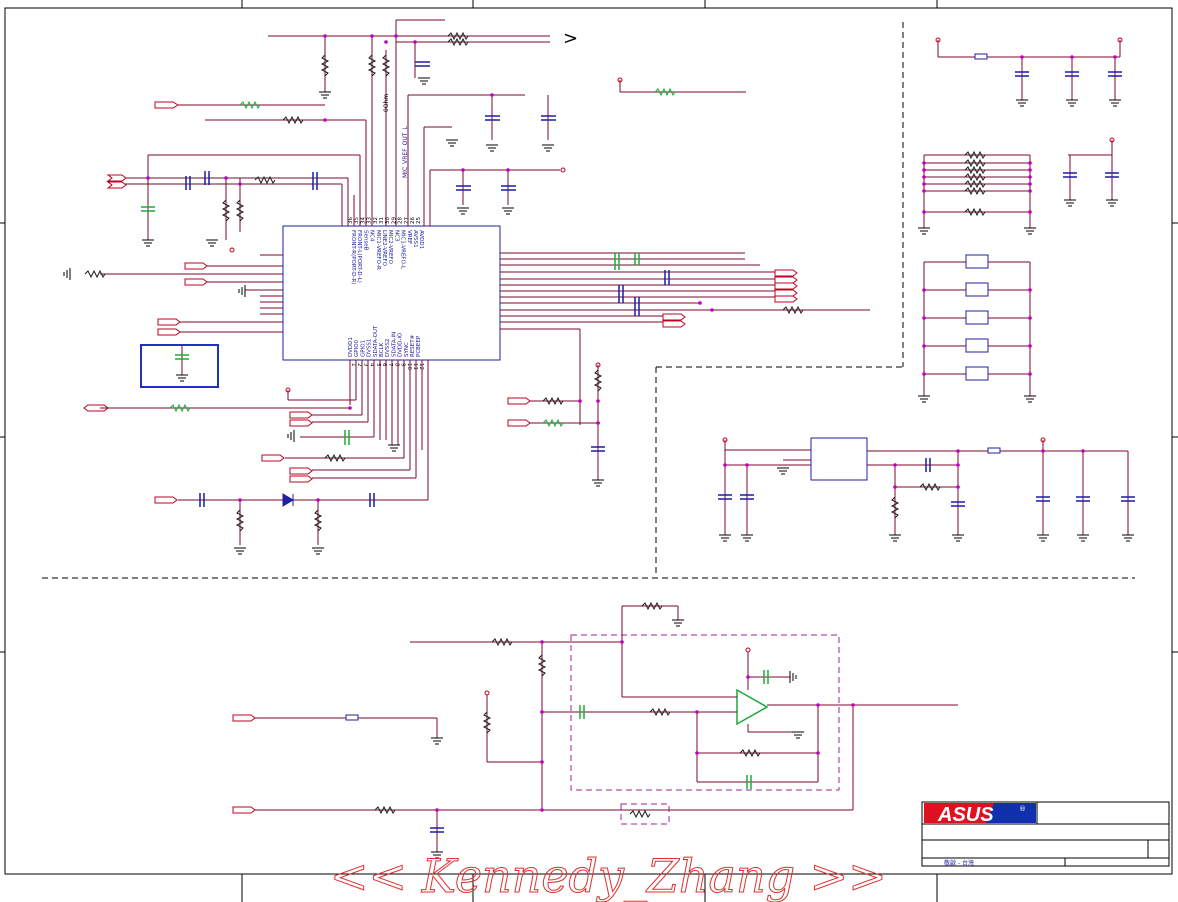 This screenshot has height=902, width=1178. Describe the element at coordinates (382, 349) in the screenshot. I see `chip-pin-label: BCLK` at that location.